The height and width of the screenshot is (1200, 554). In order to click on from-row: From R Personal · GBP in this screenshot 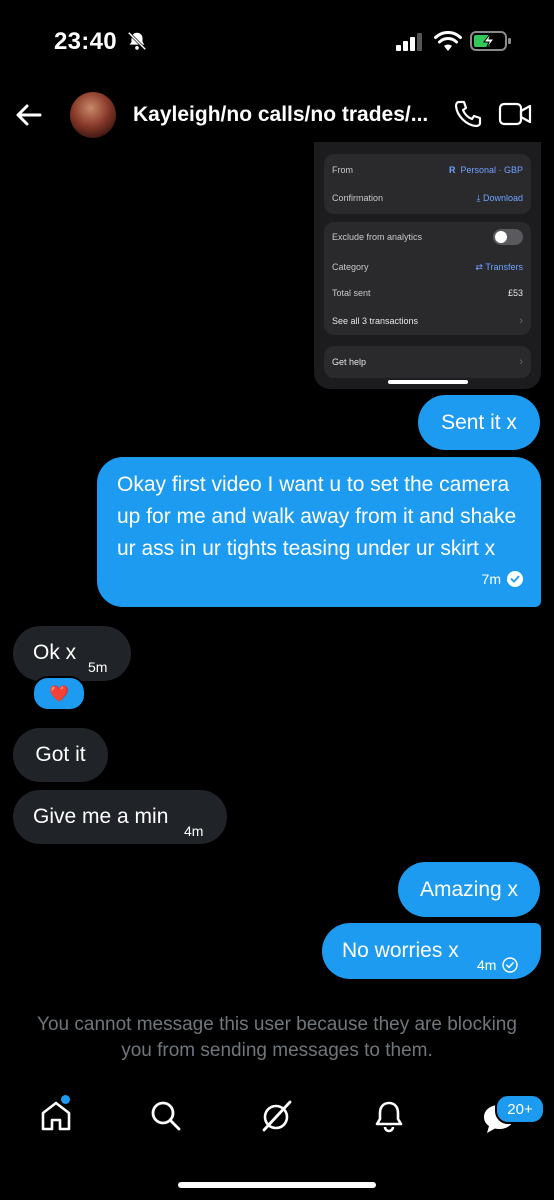, I will do `click(427, 170)`.